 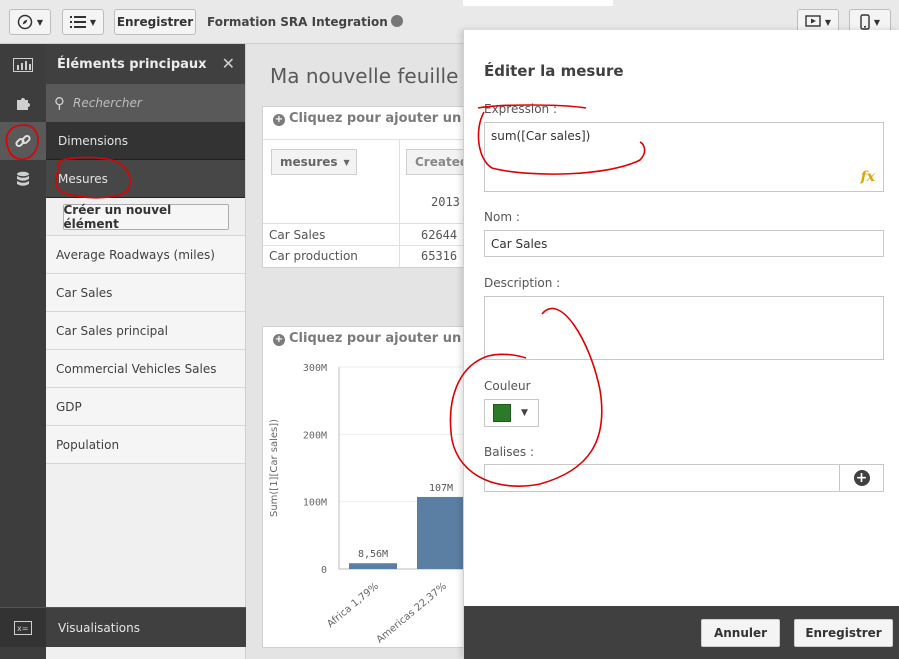 I want to click on expression-label: Expression :, so click(x=520, y=109).